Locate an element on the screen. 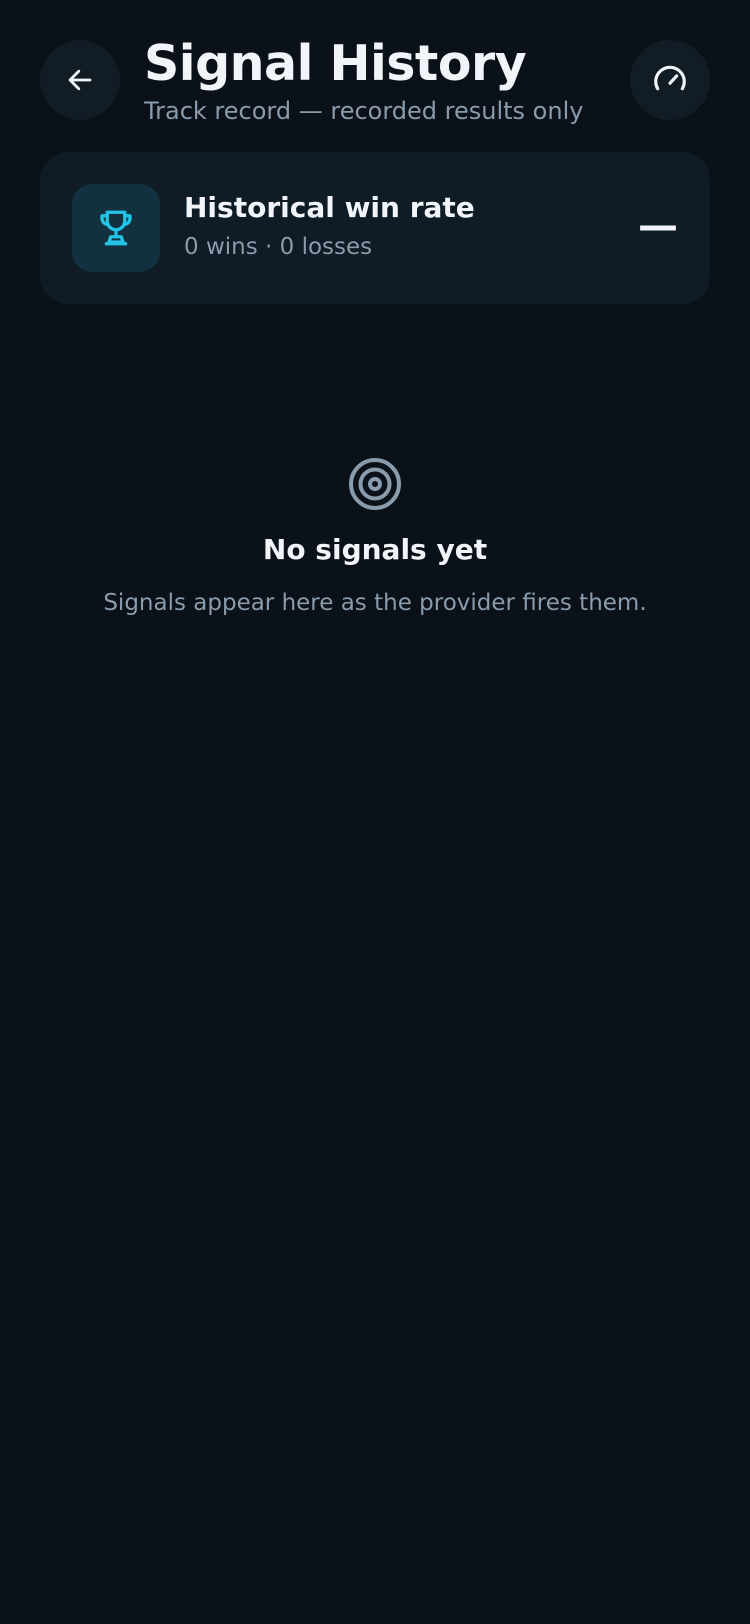  page-title: Signal History is located at coordinates (335, 63).